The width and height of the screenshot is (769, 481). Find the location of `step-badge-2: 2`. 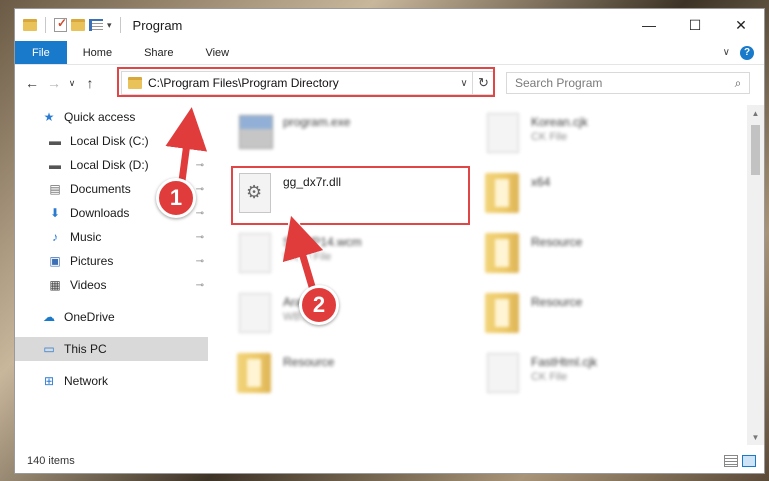

step-badge-2: 2 is located at coordinates (319, 305).